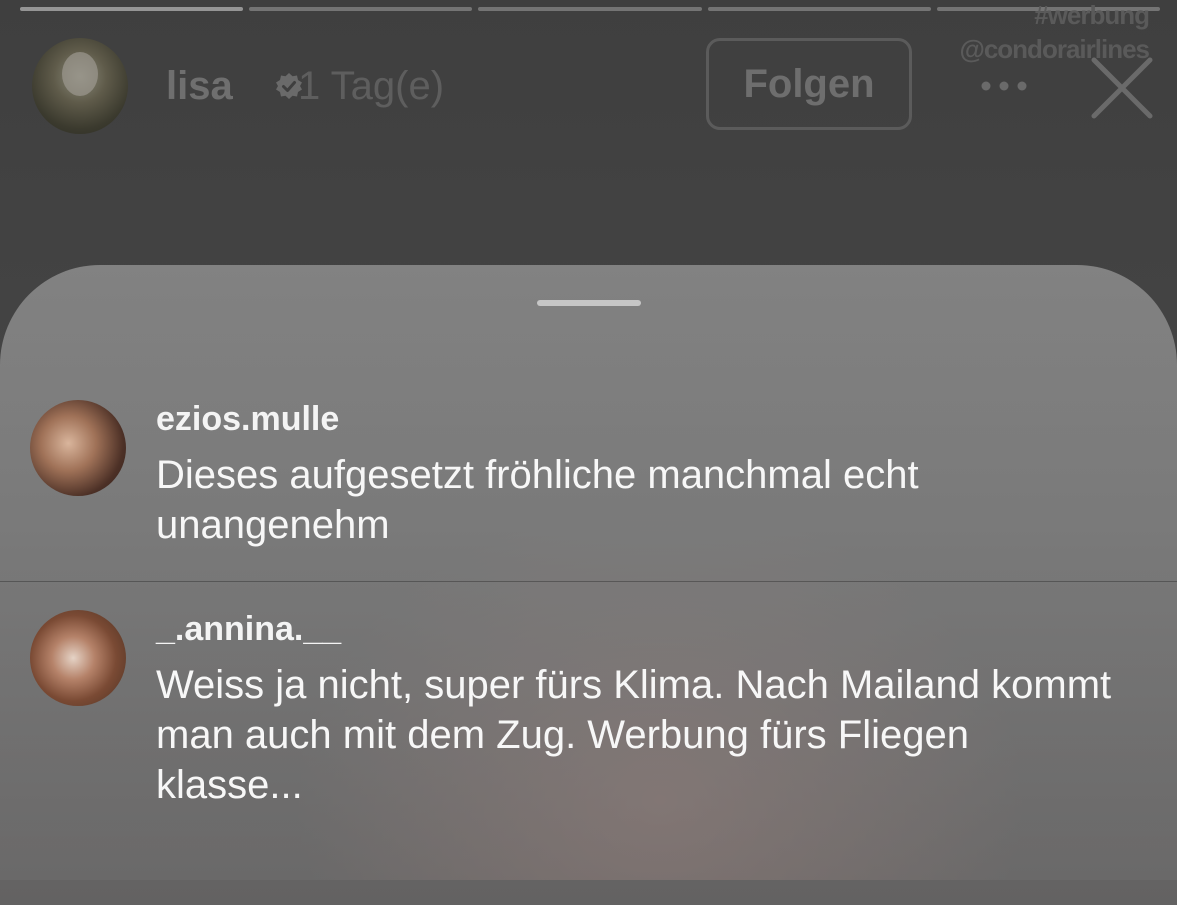 The height and width of the screenshot is (905, 1177). What do you see at coordinates (589, 303) in the screenshot?
I see `sheet-drag-handle` at bounding box center [589, 303].